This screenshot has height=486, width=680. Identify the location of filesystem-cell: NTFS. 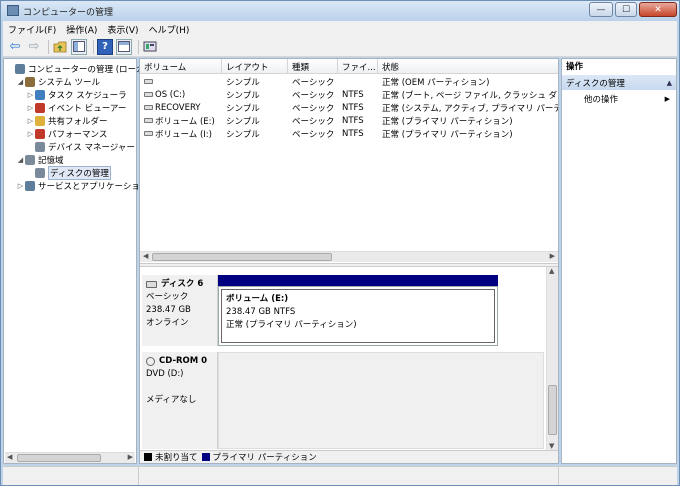
(358, 94).